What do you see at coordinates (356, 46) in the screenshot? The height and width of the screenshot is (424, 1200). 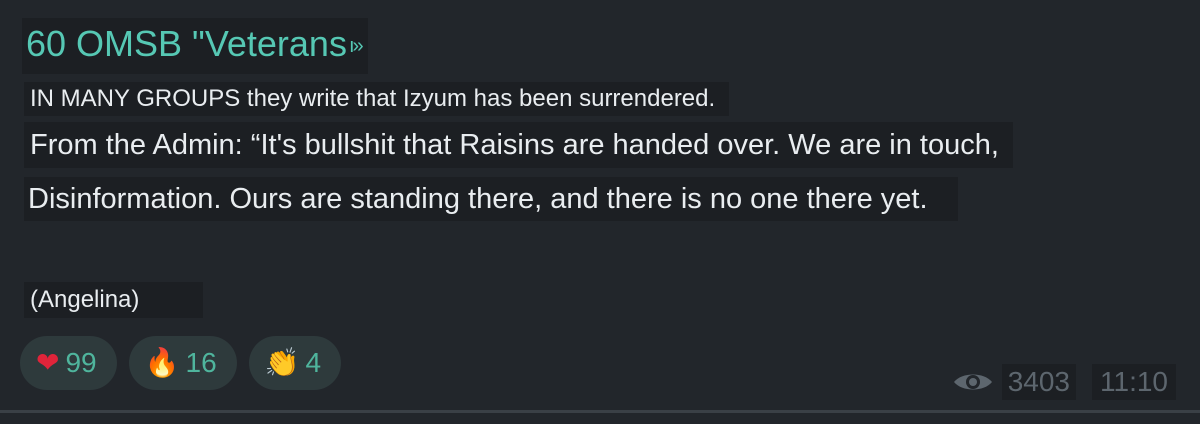 I see `forward-arrows-icon: ı»` at bounding box center [356, 46].